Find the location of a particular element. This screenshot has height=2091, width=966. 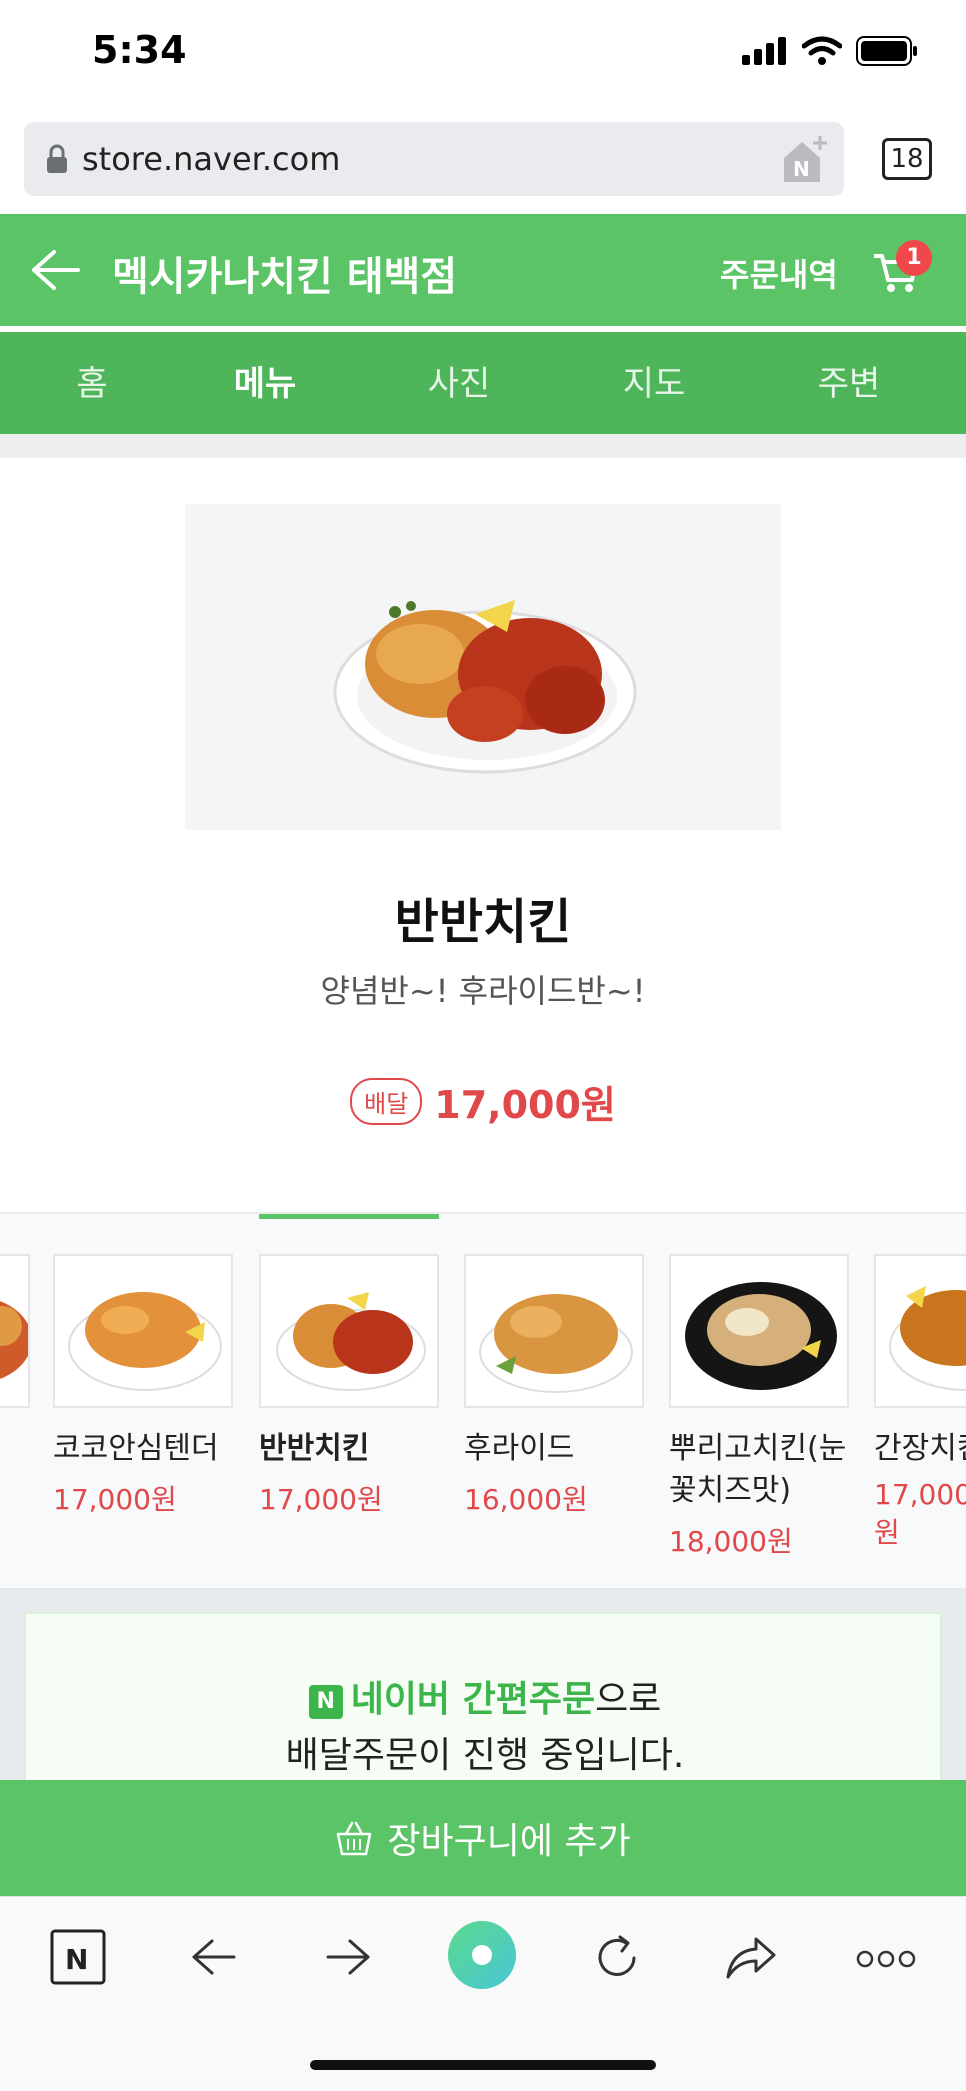

menu-item-price: 18,000원 is located at coordinates (731, 1541).